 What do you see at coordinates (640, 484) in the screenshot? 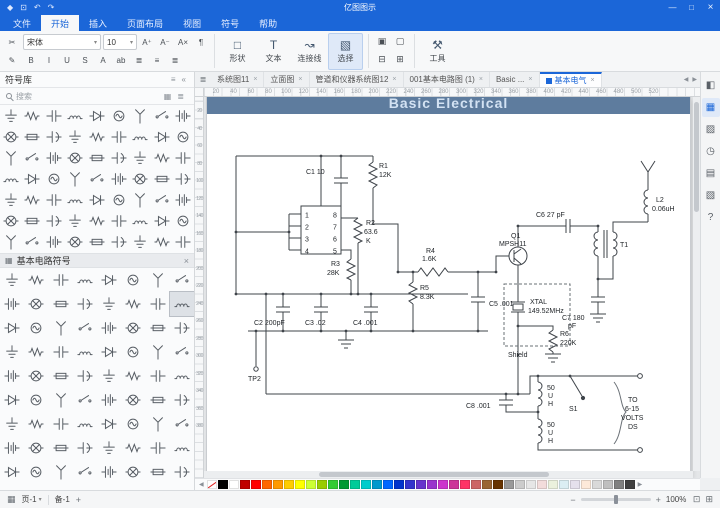
I see `palette-scroll-right-icon: ▶` at bounding box center [640, 484].